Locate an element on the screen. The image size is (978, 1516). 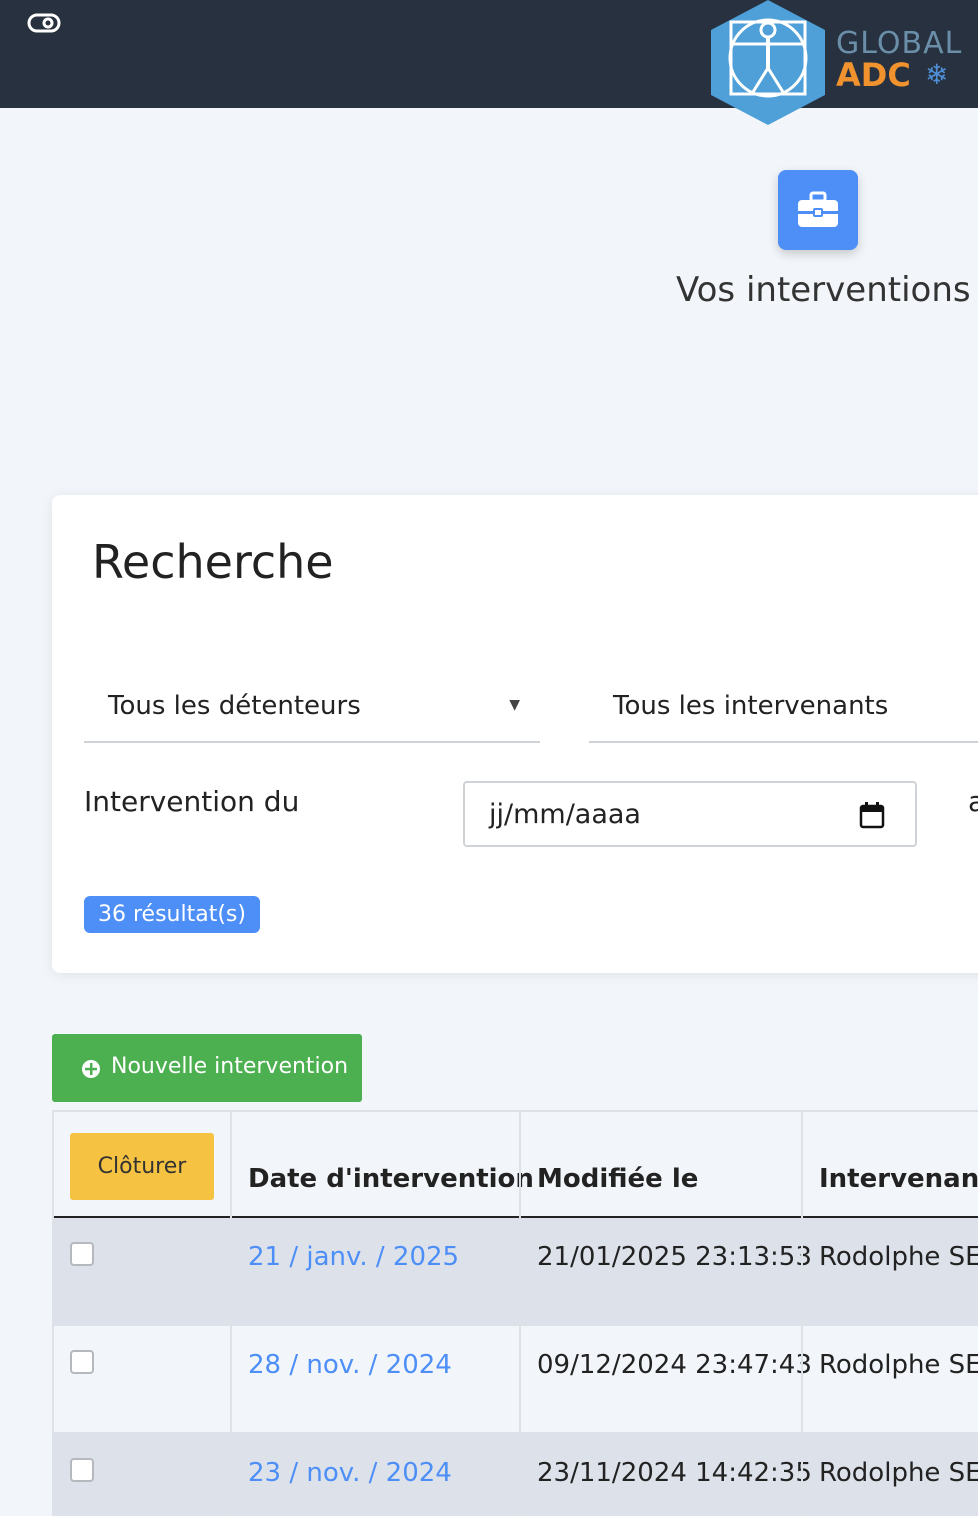
modified-date: 23/11/2024 14:42:35 is located at coordinates (674, 1473).